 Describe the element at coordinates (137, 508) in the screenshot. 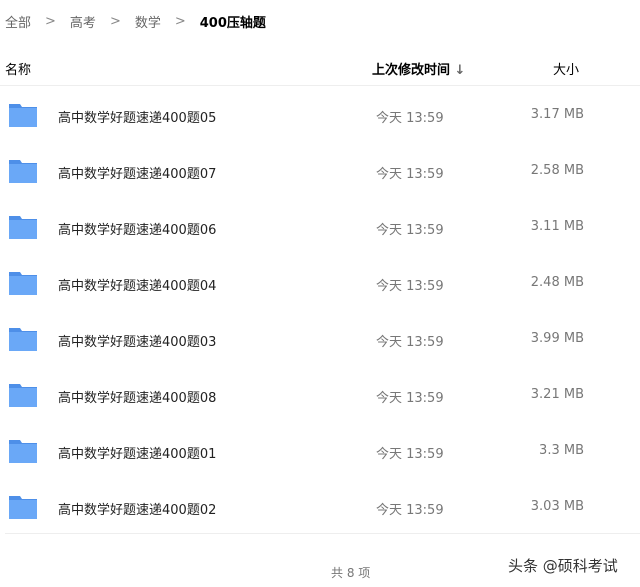

I see `file-name: 高中数学好题速递400题02` at that location.